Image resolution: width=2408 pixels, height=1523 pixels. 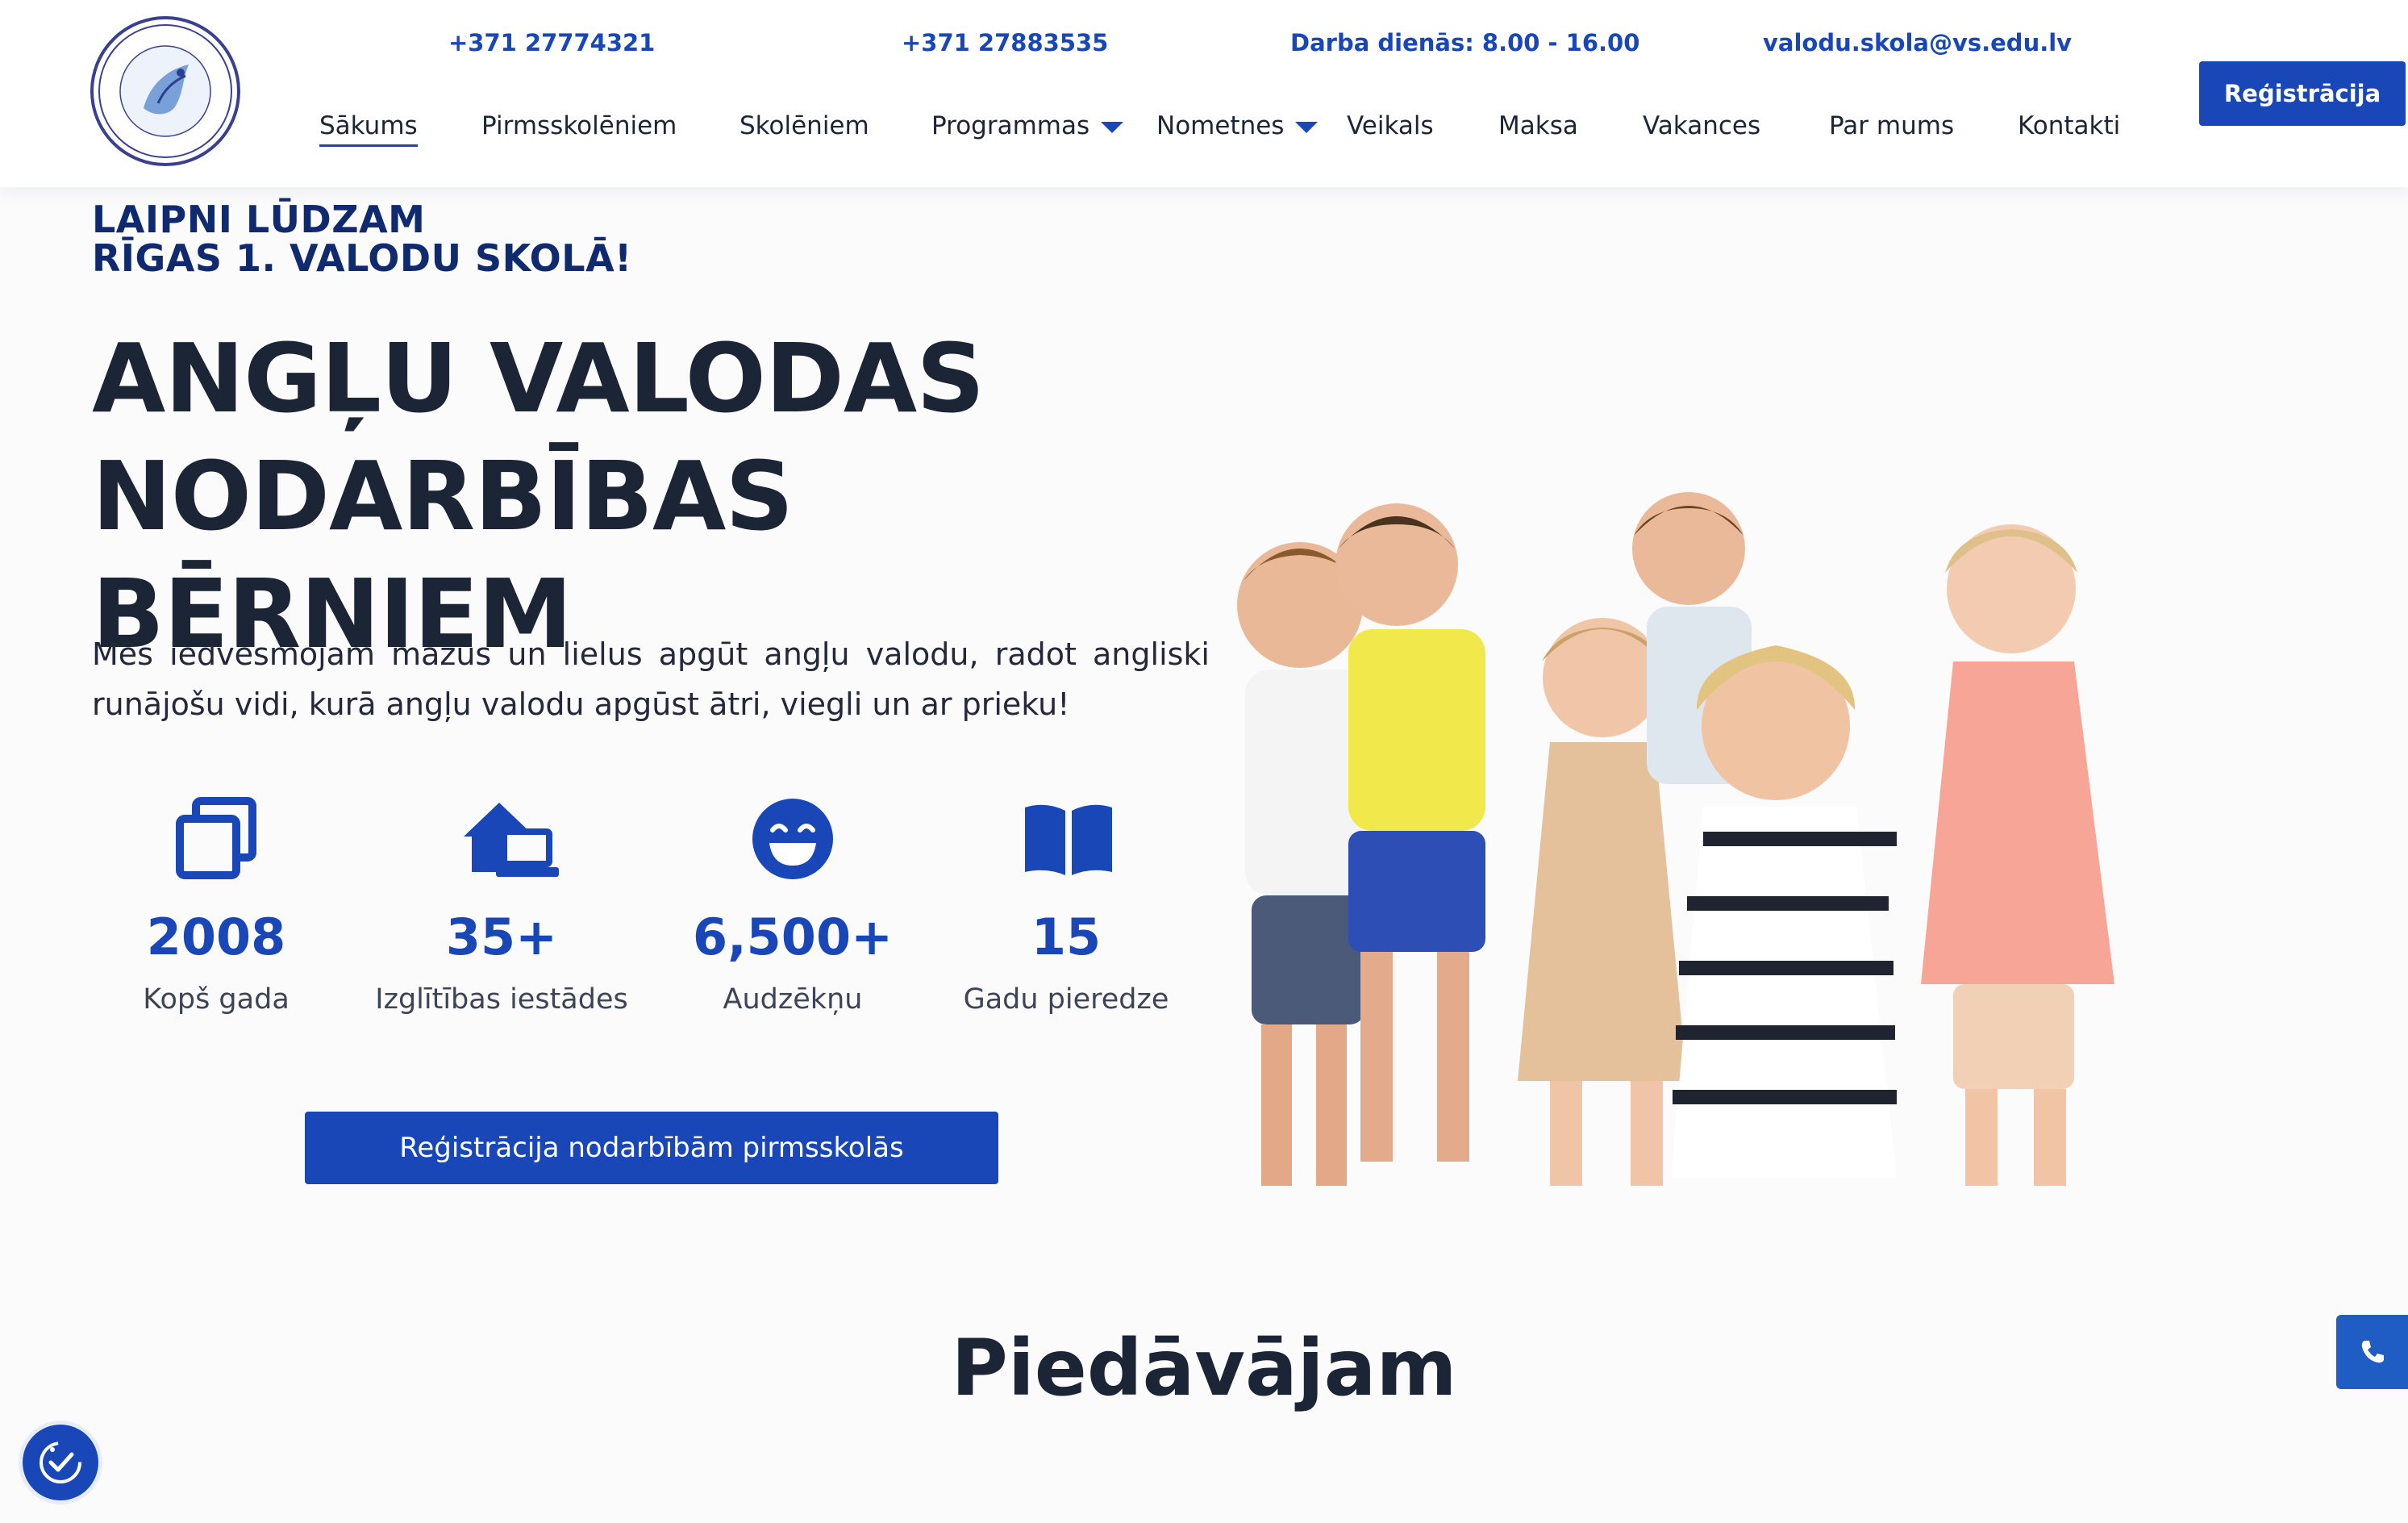 What do you see at coordinates (501, 999) in the screenshot?
I see `stat-label: Izglītības iestādes` at bounding box center [501, 999].